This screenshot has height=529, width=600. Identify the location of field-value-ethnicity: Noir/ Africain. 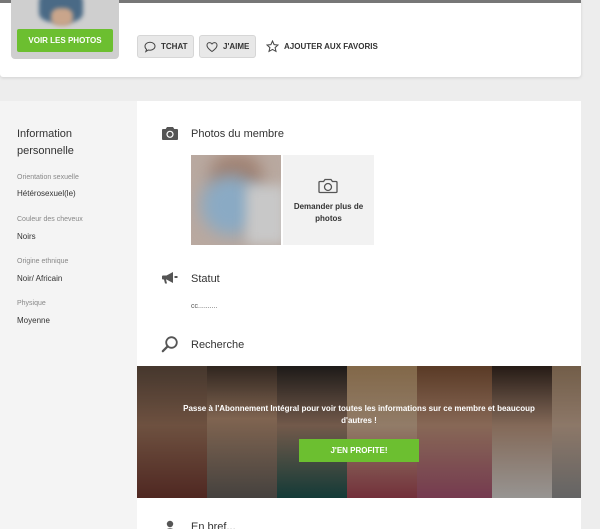
(40, 278).